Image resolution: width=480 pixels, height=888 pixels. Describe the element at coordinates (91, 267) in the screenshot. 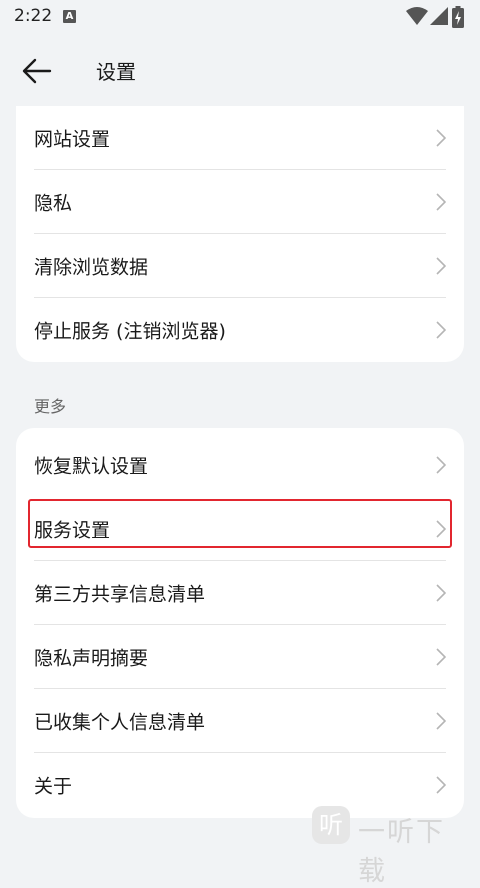

I see `list-item-label: 清除浏览数据` at that location.